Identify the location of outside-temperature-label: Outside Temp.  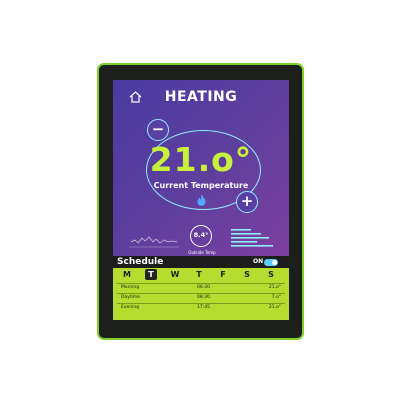
(202, 252).